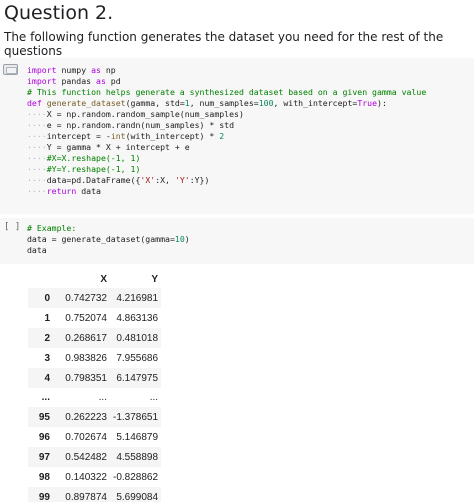  What do you see at coordinates (266, 103) in the screenshot?
I see `code-token: 100` at bounding box center [266, 103].